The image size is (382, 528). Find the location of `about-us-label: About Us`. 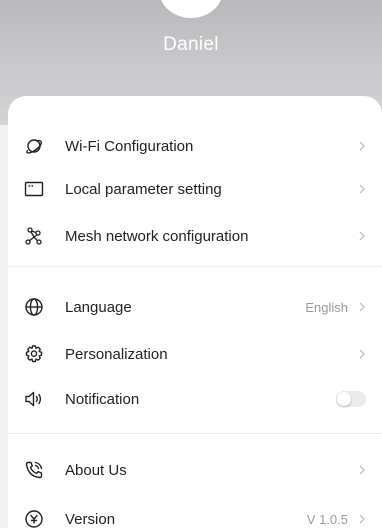

about-us-label: About Us is located at coordinates (96, 470).